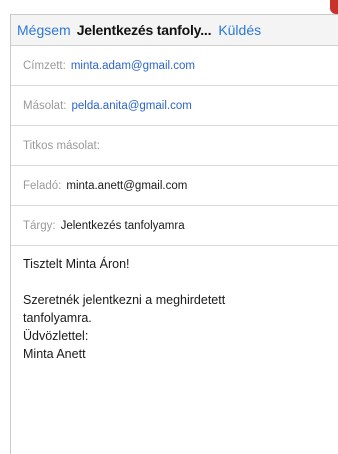 The height and width of the screenshot is (454, 338). I want to click on body-line-1: Szeretnék jelentkezni a meghirdetett, so click(124, 300).